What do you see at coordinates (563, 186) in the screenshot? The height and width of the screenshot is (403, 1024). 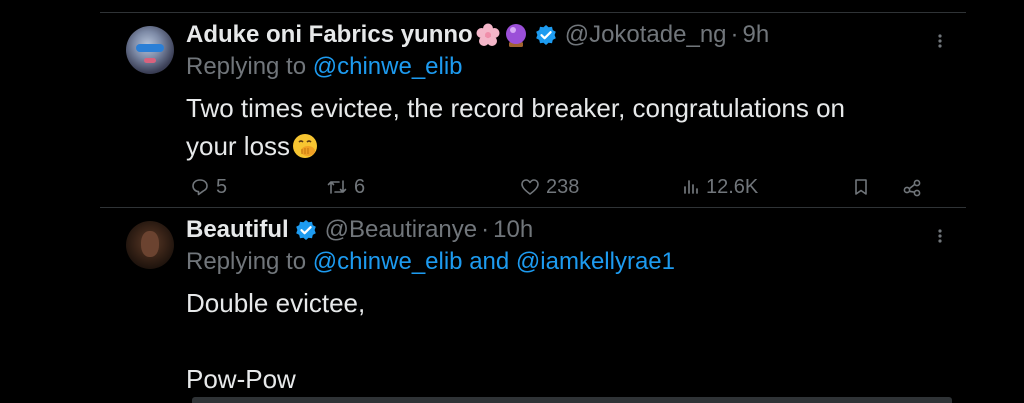 I see `like-count: 238` at bounding box center [563, 186].